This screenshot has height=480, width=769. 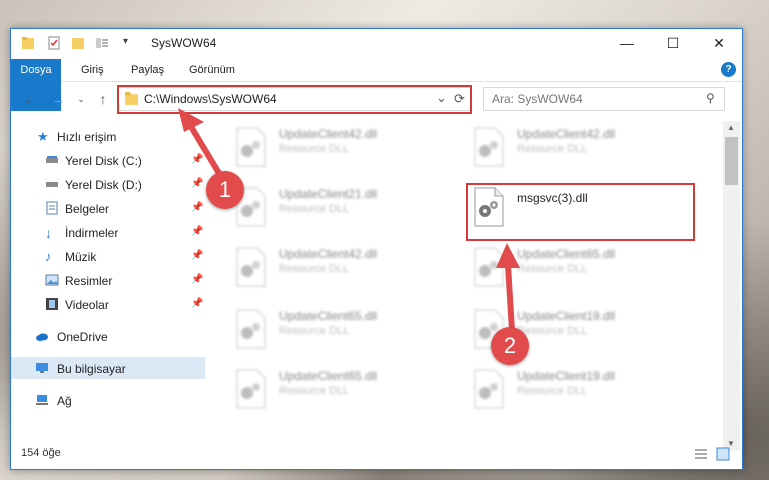 I want to click on sidebar-item-videos: Videolar 📌, so click(x=108, y=304).